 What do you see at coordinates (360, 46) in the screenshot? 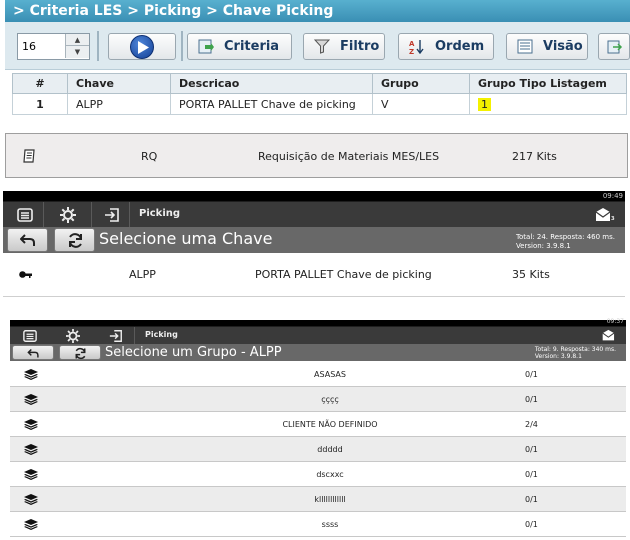
I see `filter-label: Filtro` at bounding box center [360, 46].